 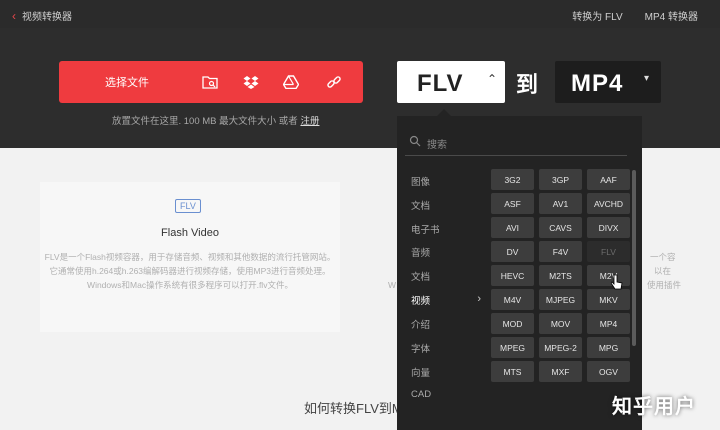 I want to click on choose-file-button: 选择文件, so click(x=211, y=82).